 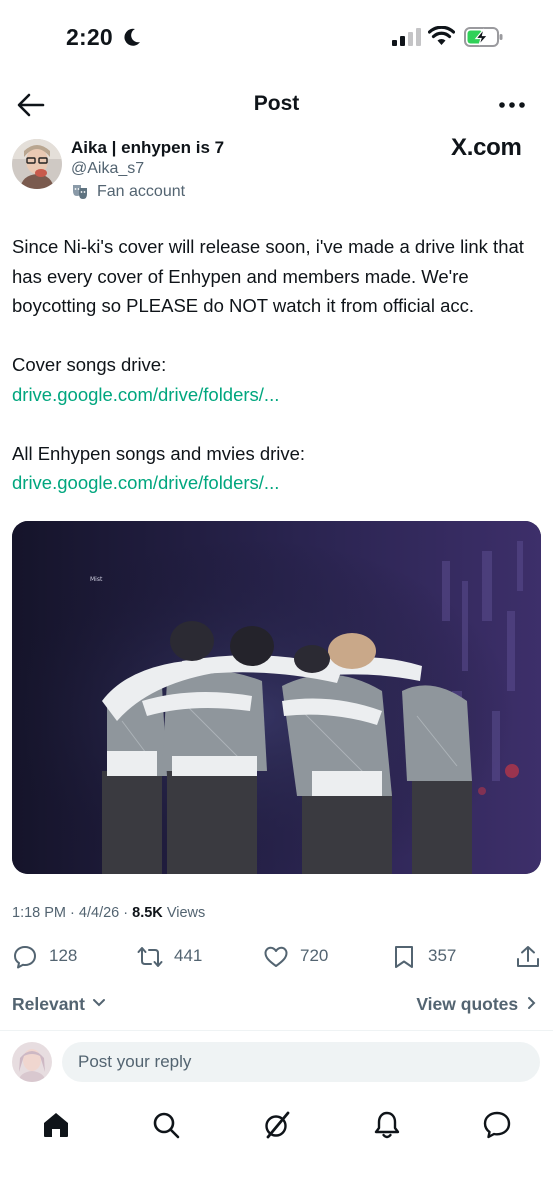 What do you see at coordinates (132, 37) in the screenshot?
I see `moon-icon` at bounding box center [132, 37].